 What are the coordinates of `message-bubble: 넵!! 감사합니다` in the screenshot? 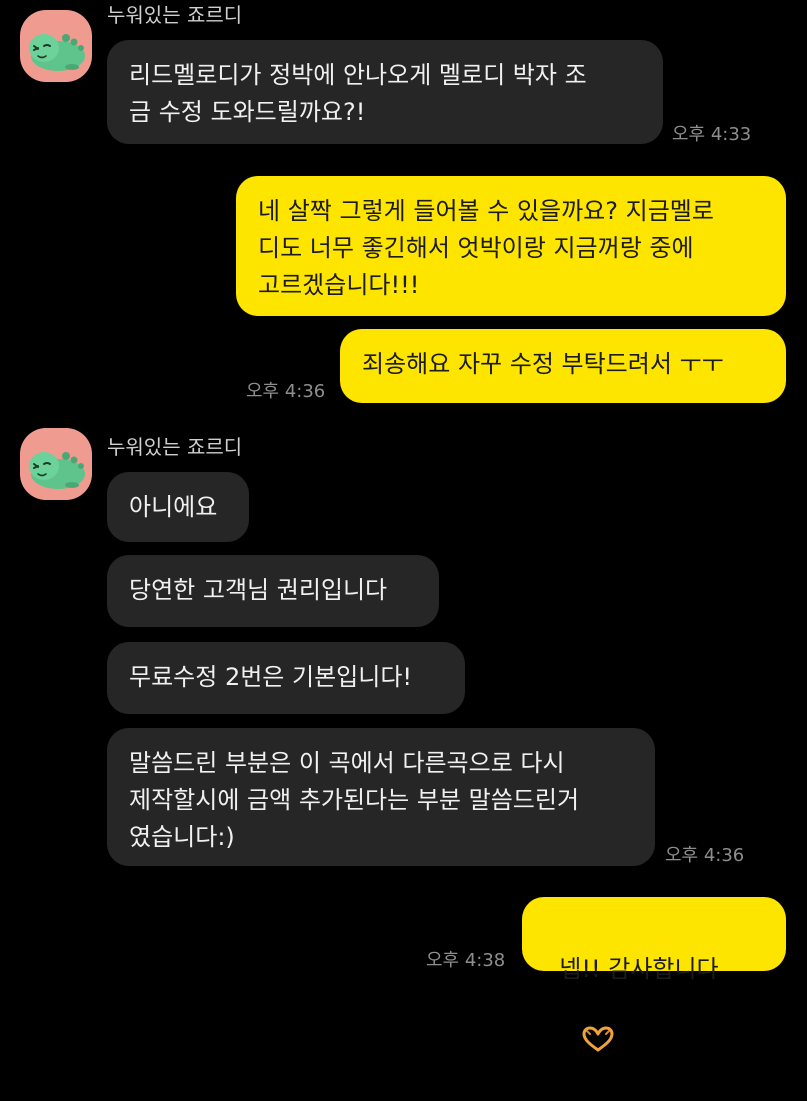 It's located at (654, 974).